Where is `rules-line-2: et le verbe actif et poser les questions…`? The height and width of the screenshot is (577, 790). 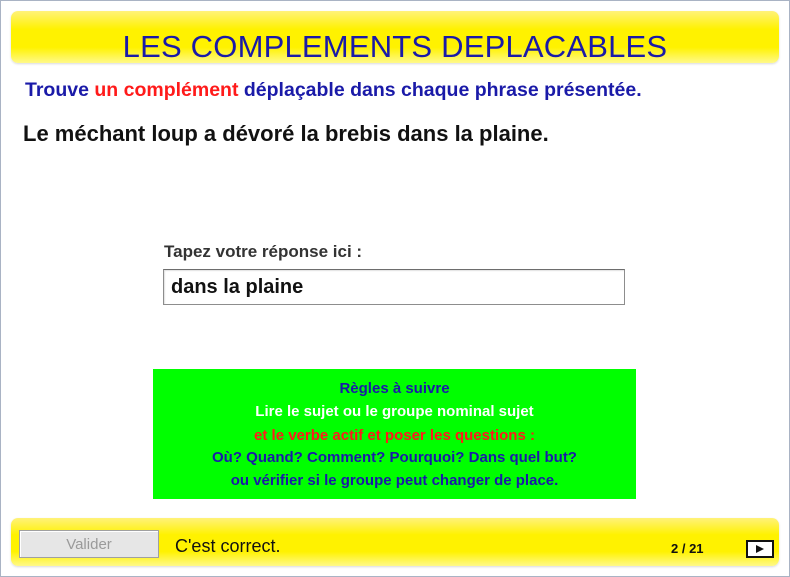
rules-line-2: et le verbe actif et poser les questions… is located at coordinates (394, 435).